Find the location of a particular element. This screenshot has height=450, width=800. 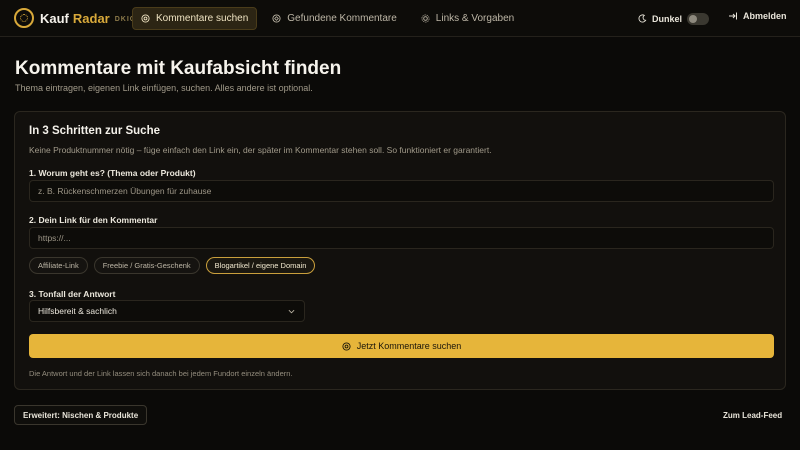

moon-icon is located at coordinates (642, 18).